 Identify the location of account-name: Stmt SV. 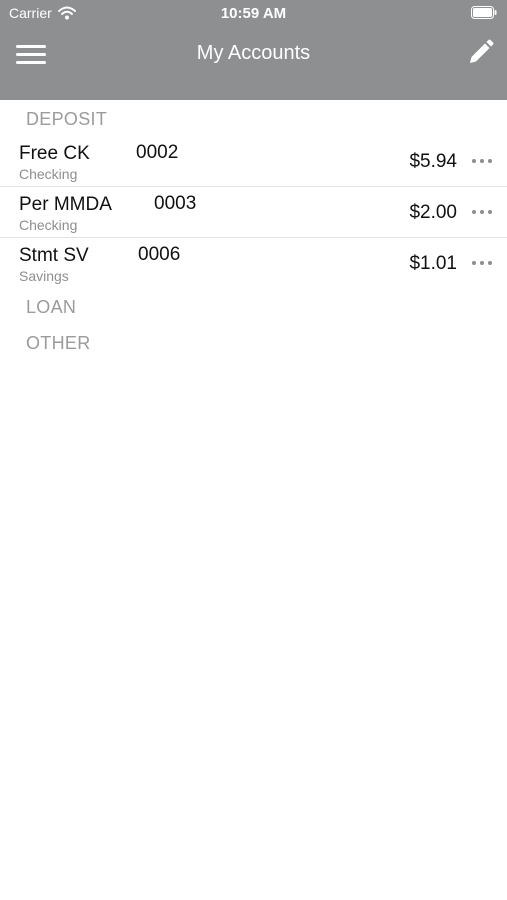
(54, 255).